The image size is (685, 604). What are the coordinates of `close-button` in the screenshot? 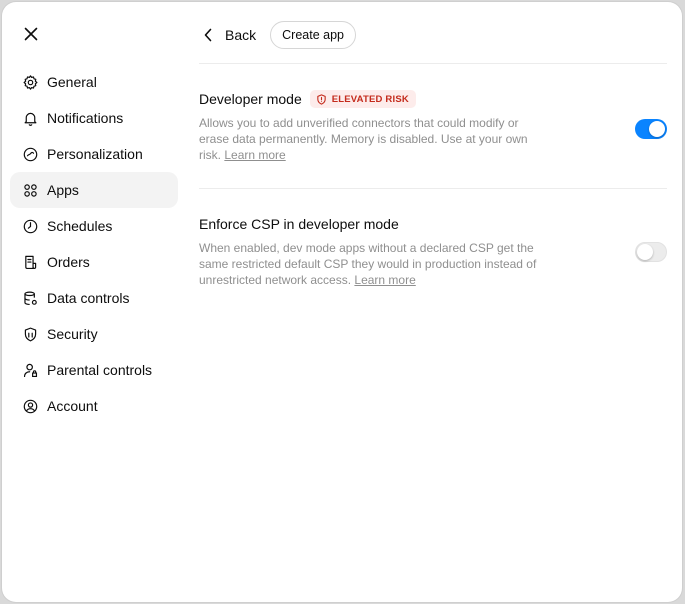 It's located at (31, 34).